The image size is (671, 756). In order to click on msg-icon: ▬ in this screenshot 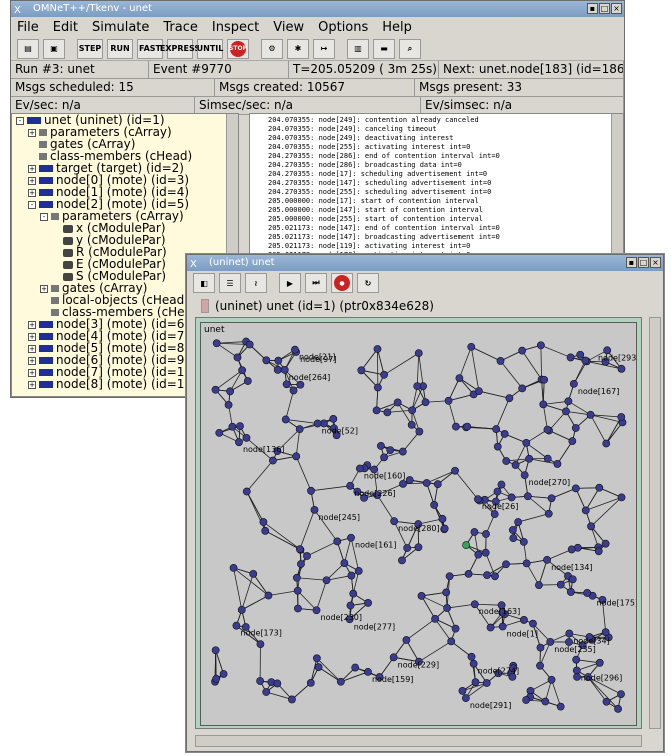, I will do `click(384, 48)`.